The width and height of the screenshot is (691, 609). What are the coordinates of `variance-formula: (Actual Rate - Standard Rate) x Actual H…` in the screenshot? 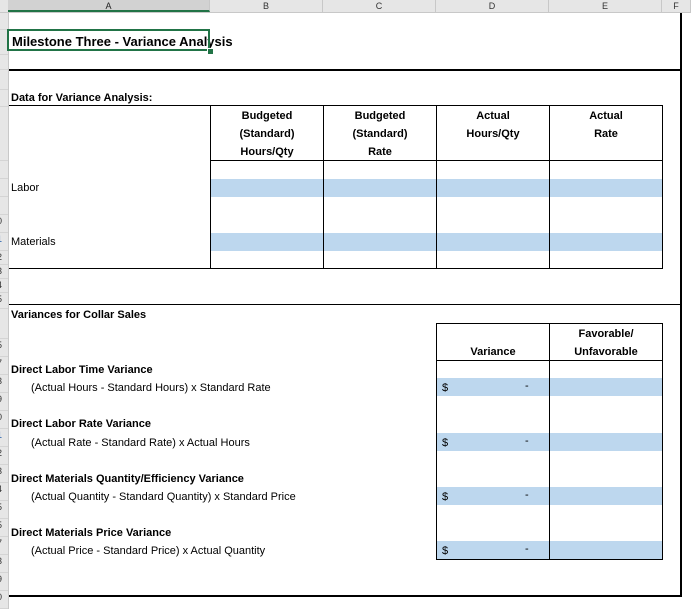 It's located at (140, 443).